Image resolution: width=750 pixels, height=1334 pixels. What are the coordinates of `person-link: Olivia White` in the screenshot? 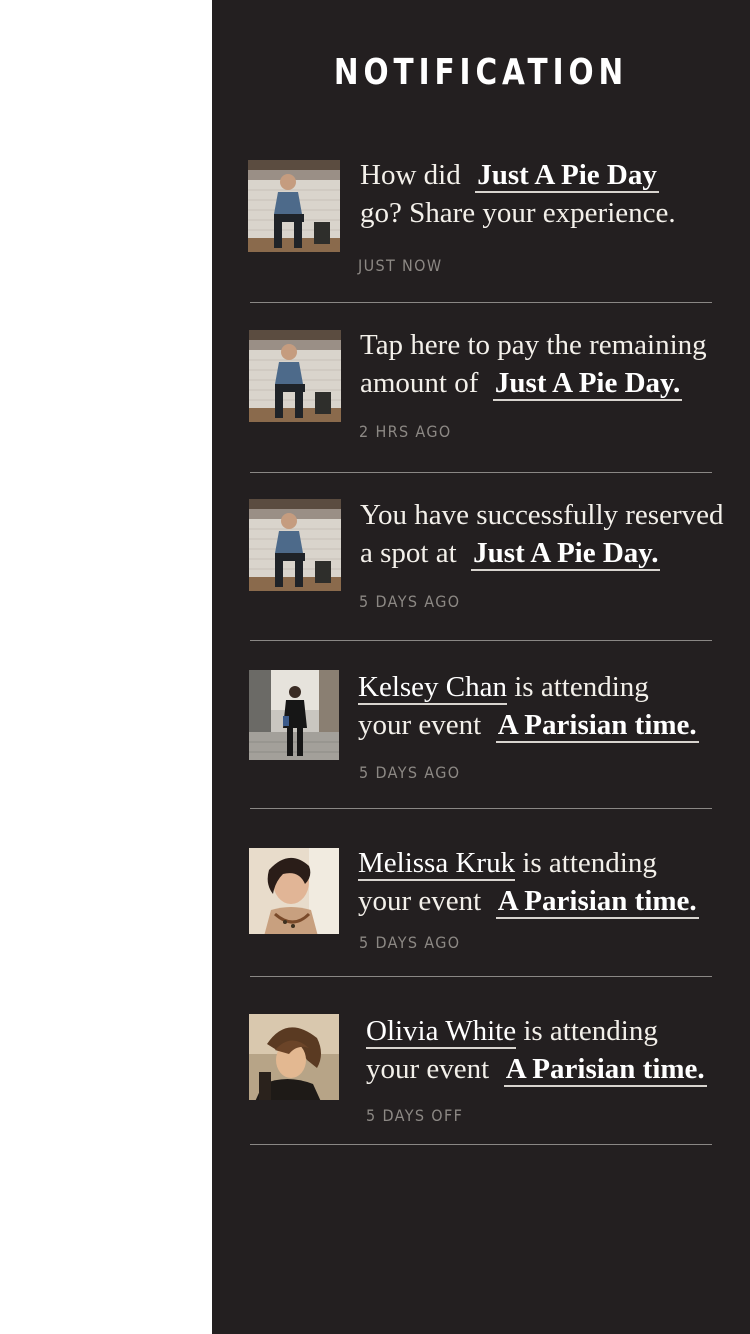 It's located at (441, 1032).